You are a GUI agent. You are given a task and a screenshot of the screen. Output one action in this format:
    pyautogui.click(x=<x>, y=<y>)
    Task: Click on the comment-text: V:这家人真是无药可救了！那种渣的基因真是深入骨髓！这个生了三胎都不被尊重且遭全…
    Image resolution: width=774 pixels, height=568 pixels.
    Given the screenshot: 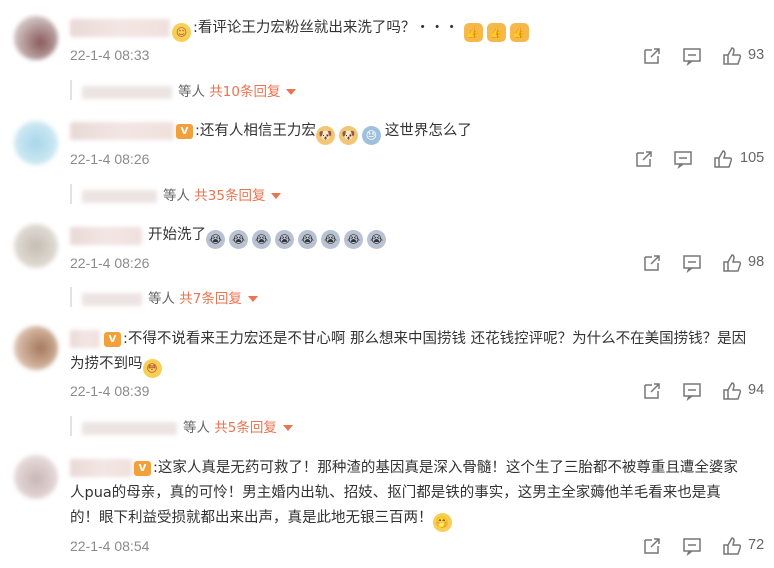 What is the action you would take?
    pyautogui.click(x=436, y=468)
    